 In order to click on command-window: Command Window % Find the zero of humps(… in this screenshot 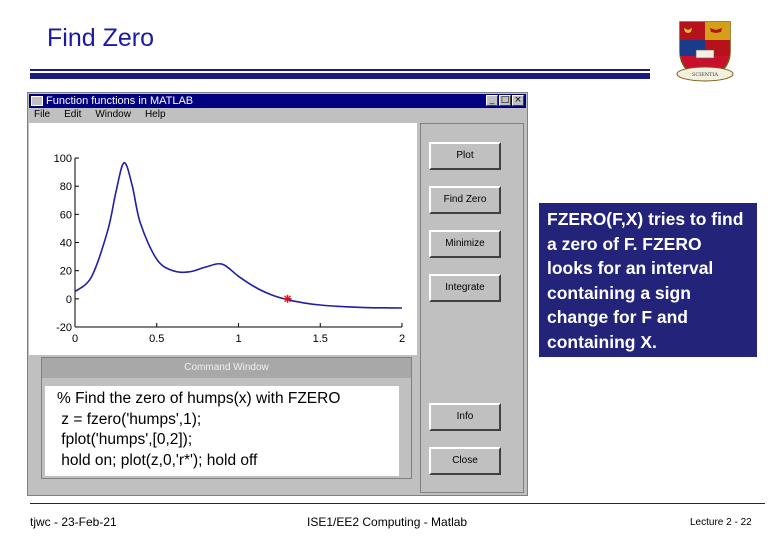, I will do `click(226, 418)`.